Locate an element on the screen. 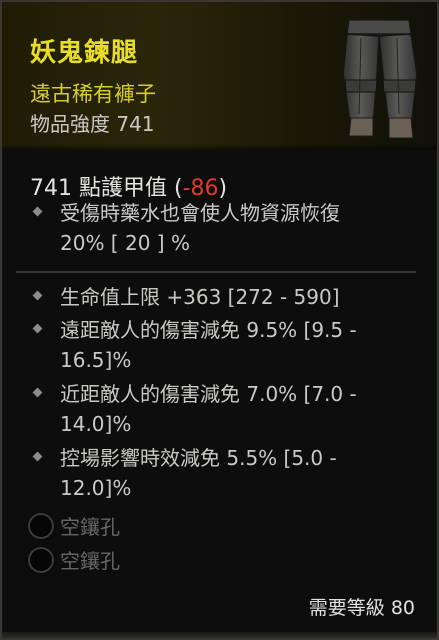  affix-line: 控場影響時效減免 5.5% [5.0 - is located at coordinates (198, 458).